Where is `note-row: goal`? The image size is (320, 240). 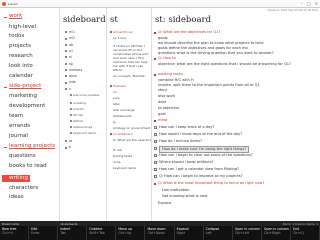 note-row: goal is located at coordinates (162, 114).